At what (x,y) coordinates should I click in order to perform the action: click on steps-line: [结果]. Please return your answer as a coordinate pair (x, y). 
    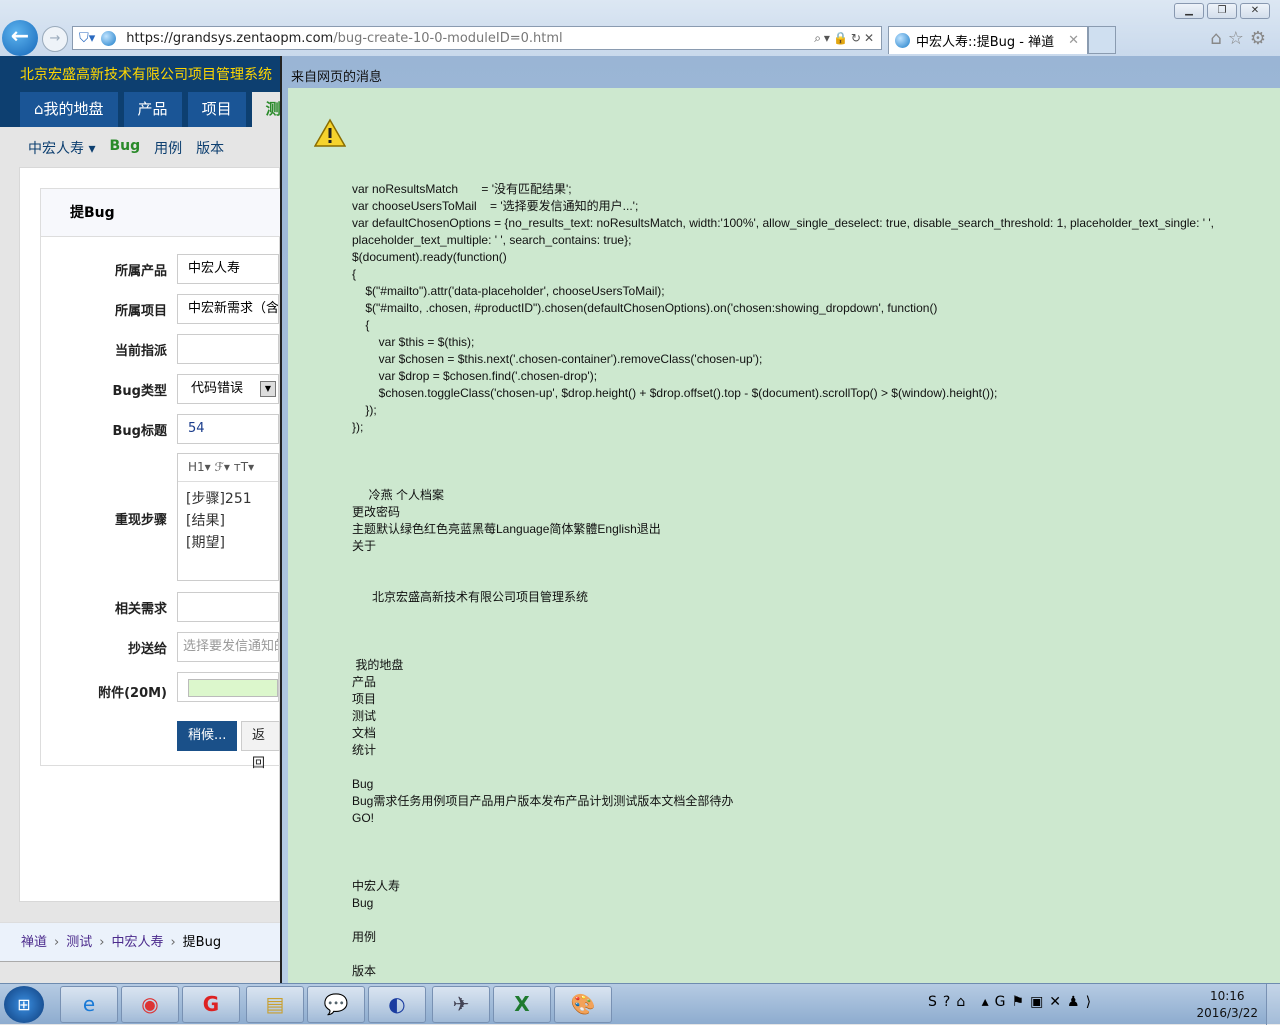
    Looking at the image, I should click on (205, 521).